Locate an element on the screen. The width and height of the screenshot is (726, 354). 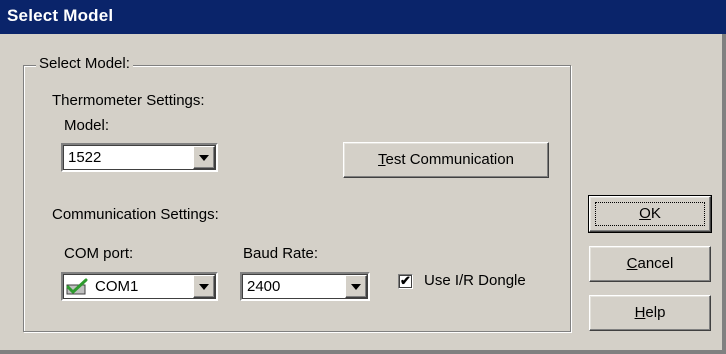
checkmark-icon: ✔ is located at coordinates (405, 280).